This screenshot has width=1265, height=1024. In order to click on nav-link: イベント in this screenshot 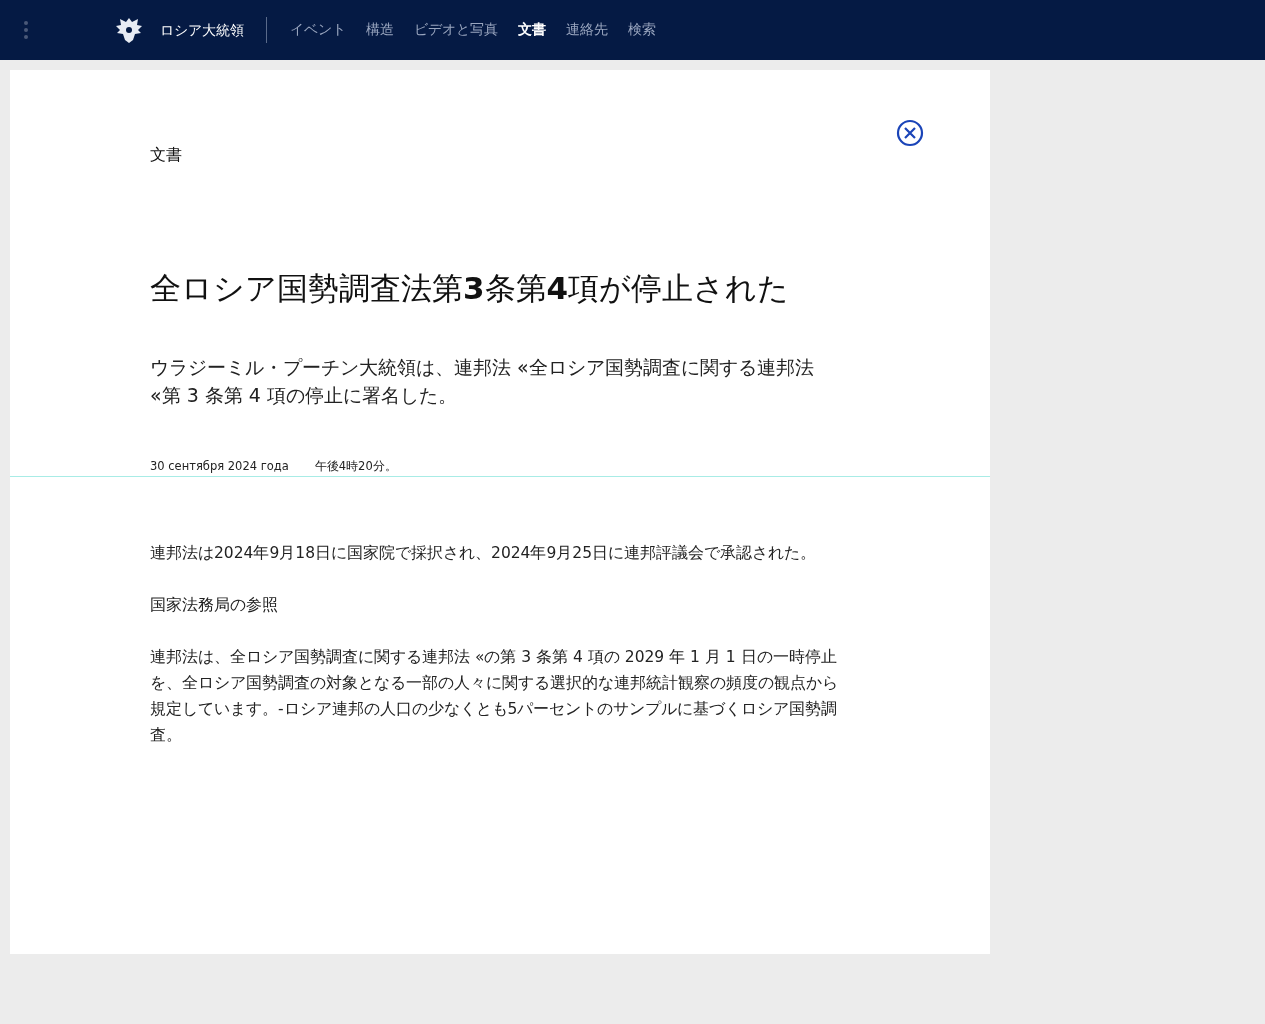, I will do `click(318, 30)`.